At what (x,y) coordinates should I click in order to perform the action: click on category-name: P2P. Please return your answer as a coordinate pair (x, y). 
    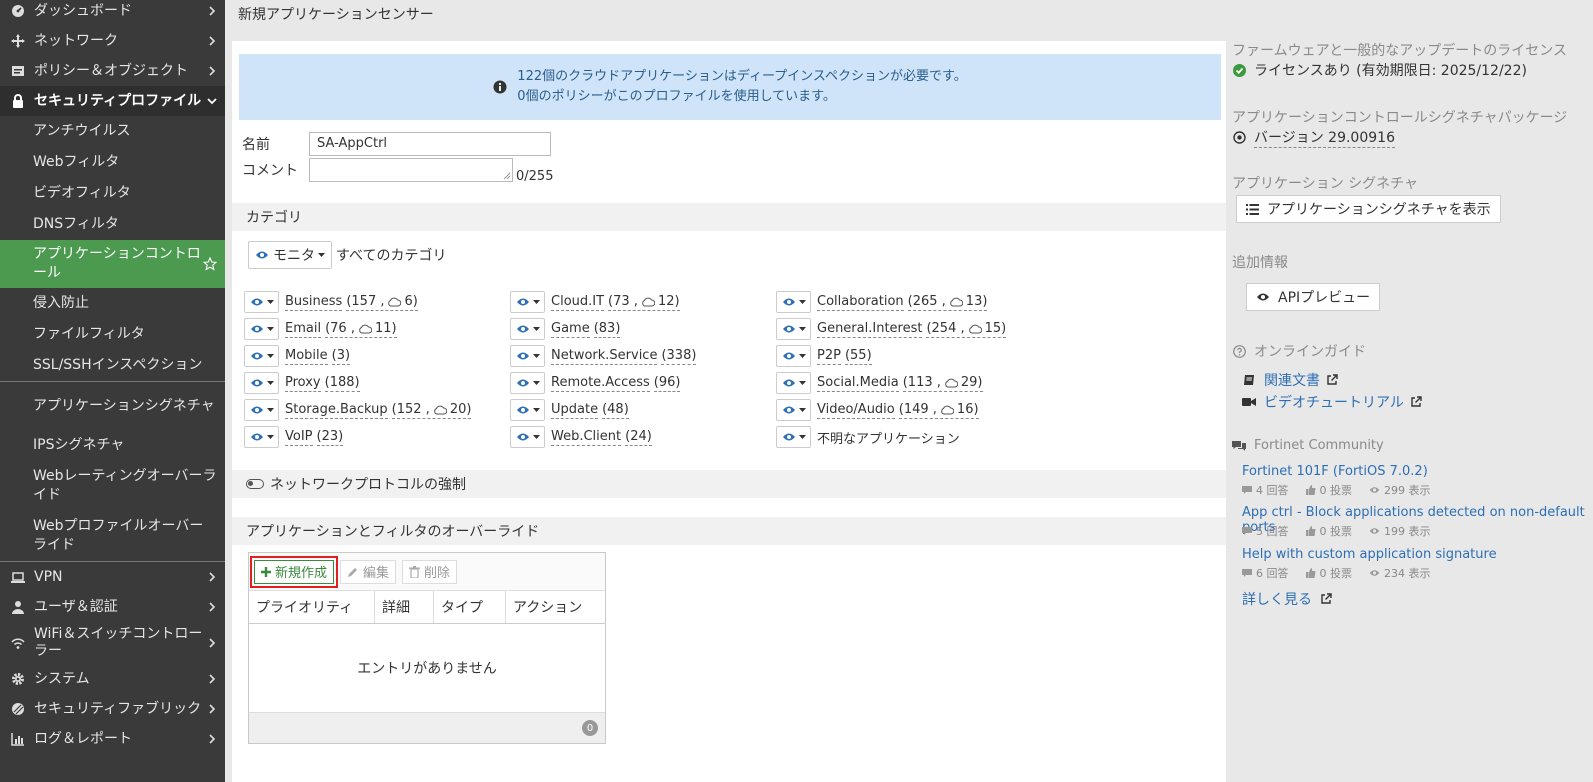
    Looking at the image, I should click on (829, 356).